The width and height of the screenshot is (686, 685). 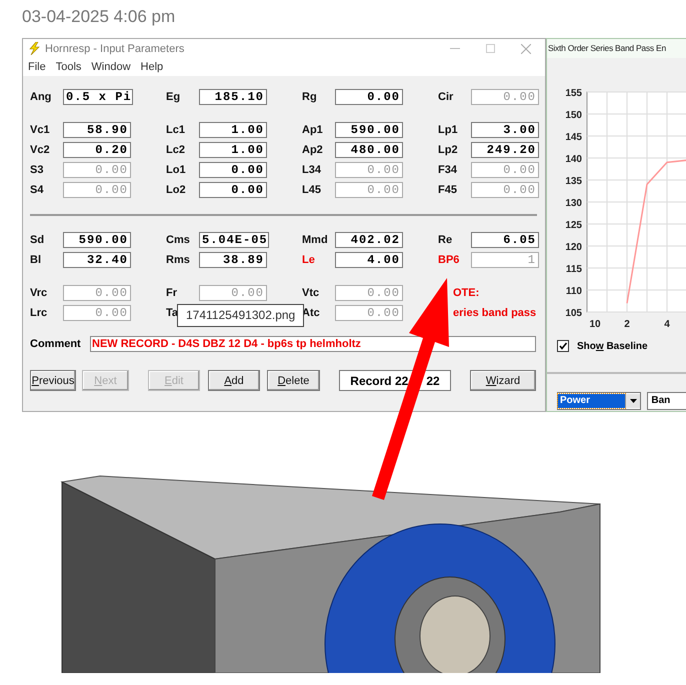 I want to click on parameter-label: Lc1, so click(x=176, y=130).